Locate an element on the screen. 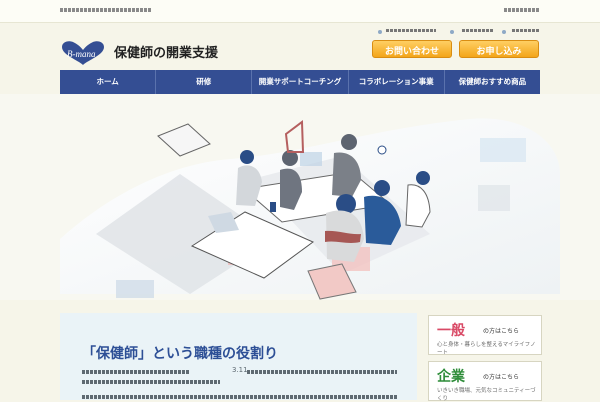 This screenshot has height=402, width=600. corporate-user-banner: 企業 の方はこちら いきいき職場、元気なコミュニティーづくり is located at coordinates (485, 381).